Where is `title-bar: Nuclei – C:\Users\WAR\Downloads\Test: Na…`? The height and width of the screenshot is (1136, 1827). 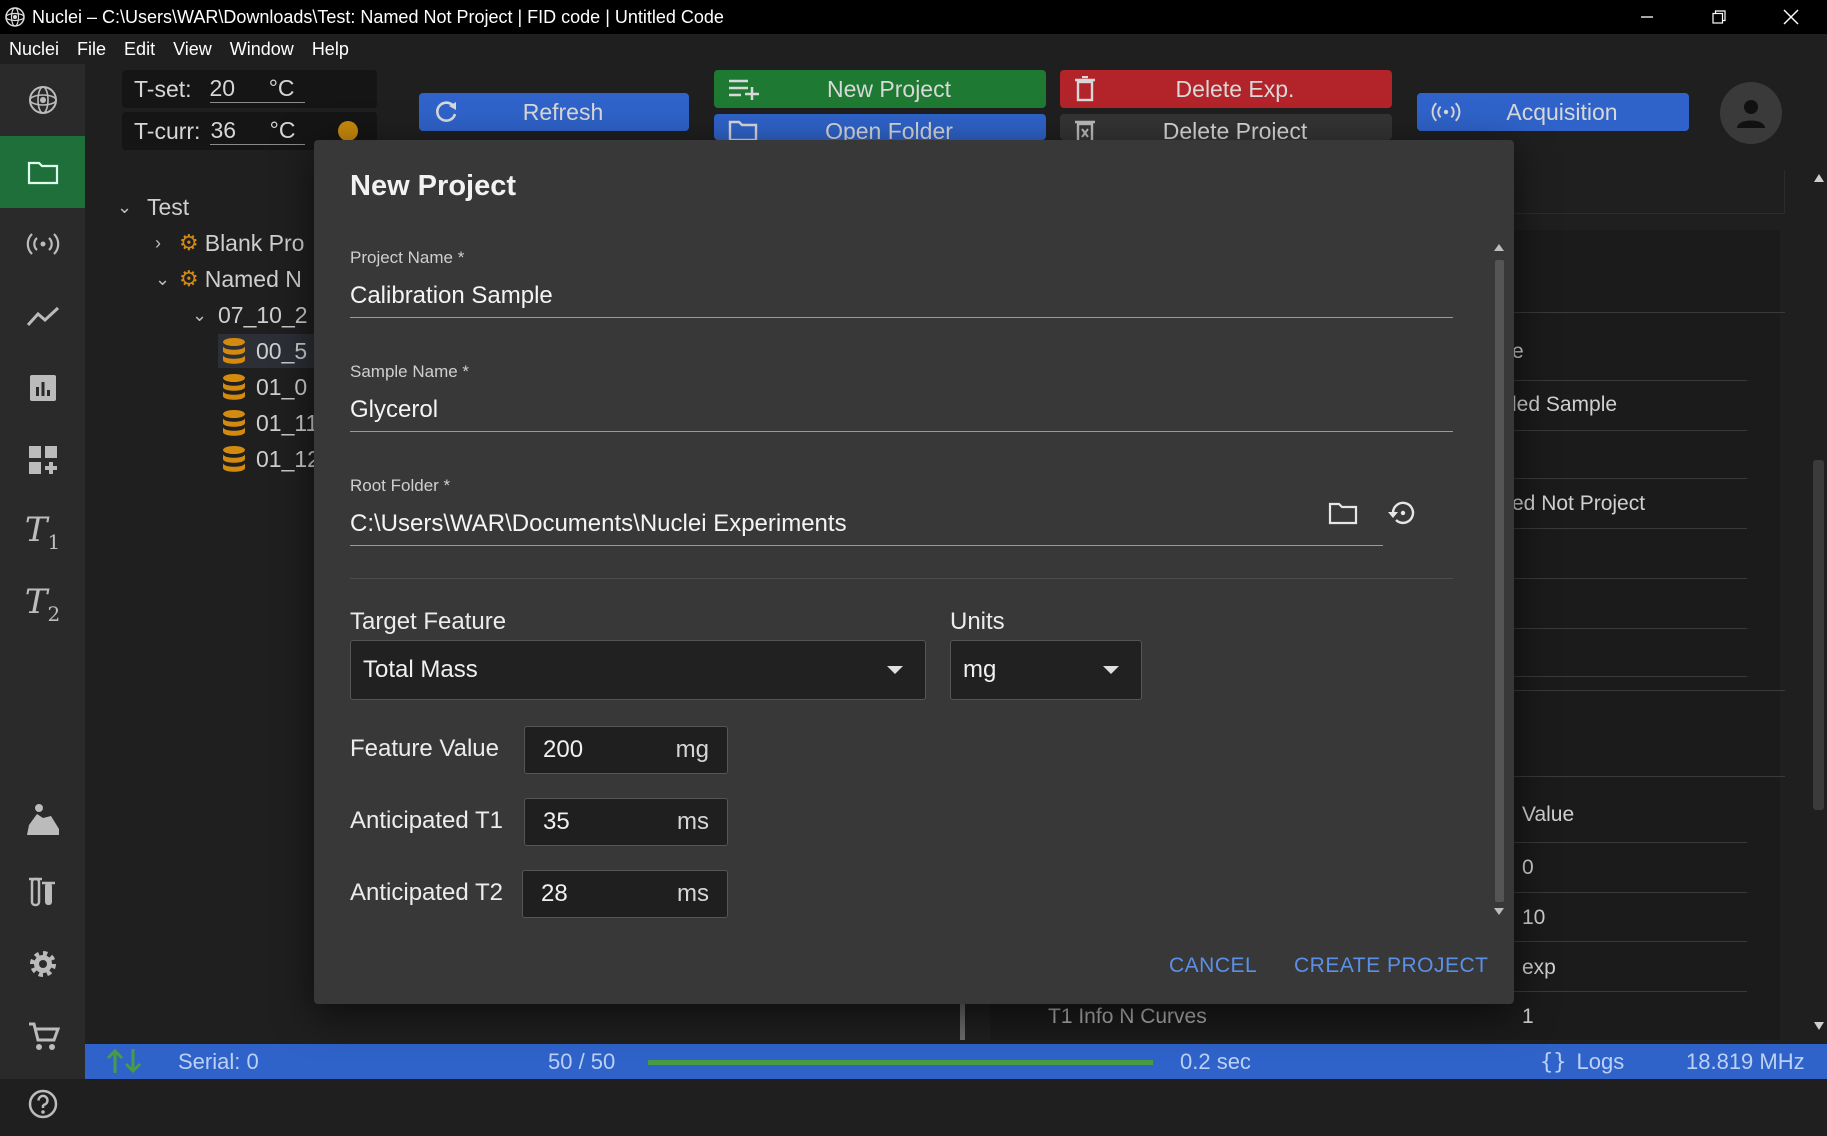 title-bar: Nuclei – C:\Users\WAR\Downloads\Test: Na… is located at coordinates (913, 17).